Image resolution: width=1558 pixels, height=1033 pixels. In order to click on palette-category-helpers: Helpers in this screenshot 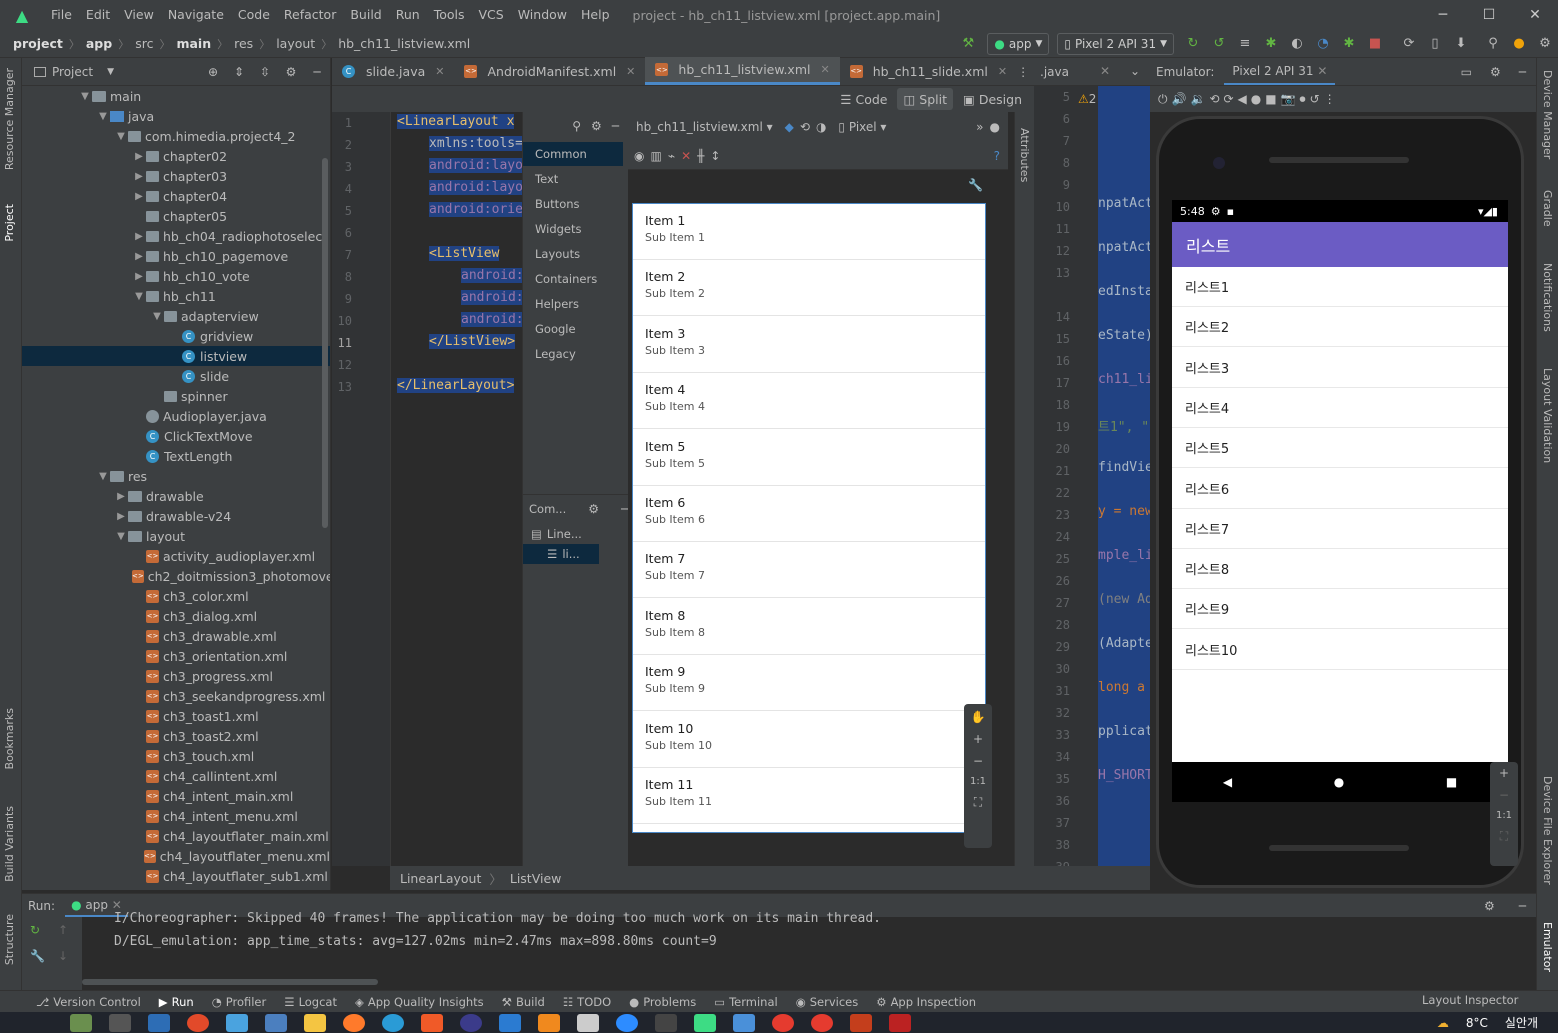, I will do `click(573, 304)`.